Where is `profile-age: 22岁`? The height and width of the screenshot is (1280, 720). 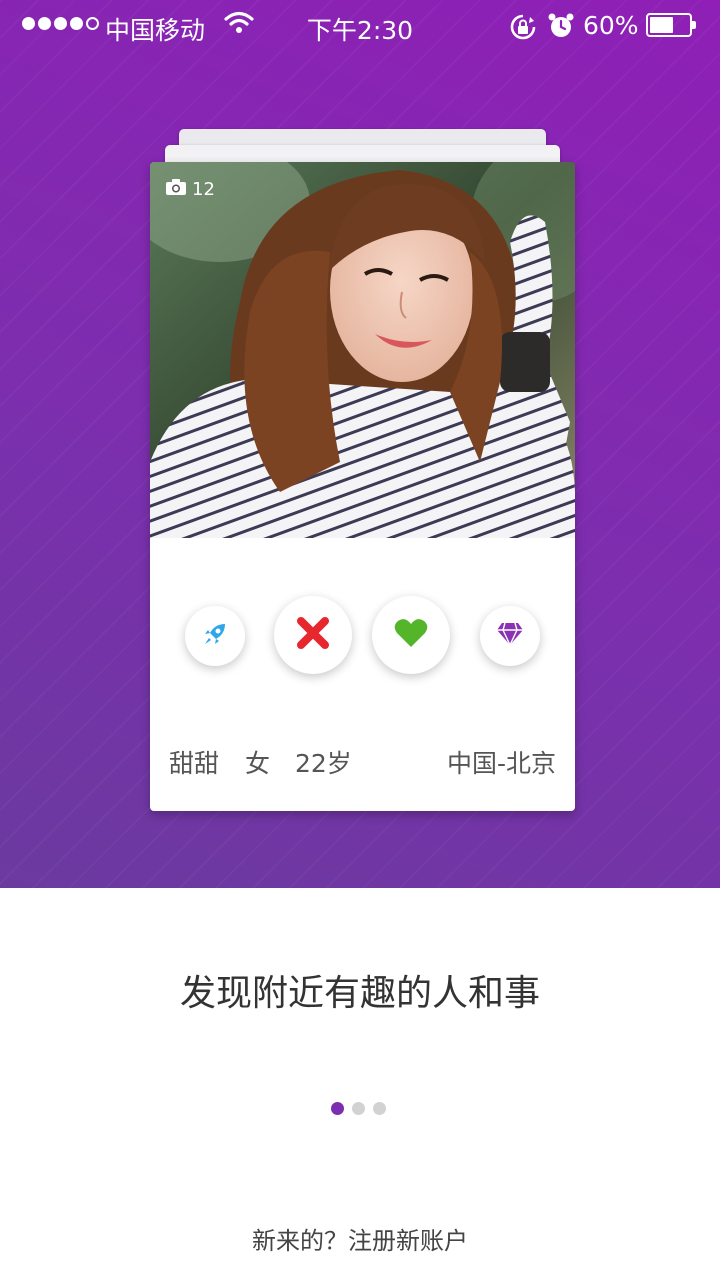
profile-age: 22岁 is located at coordinates (323, 763).